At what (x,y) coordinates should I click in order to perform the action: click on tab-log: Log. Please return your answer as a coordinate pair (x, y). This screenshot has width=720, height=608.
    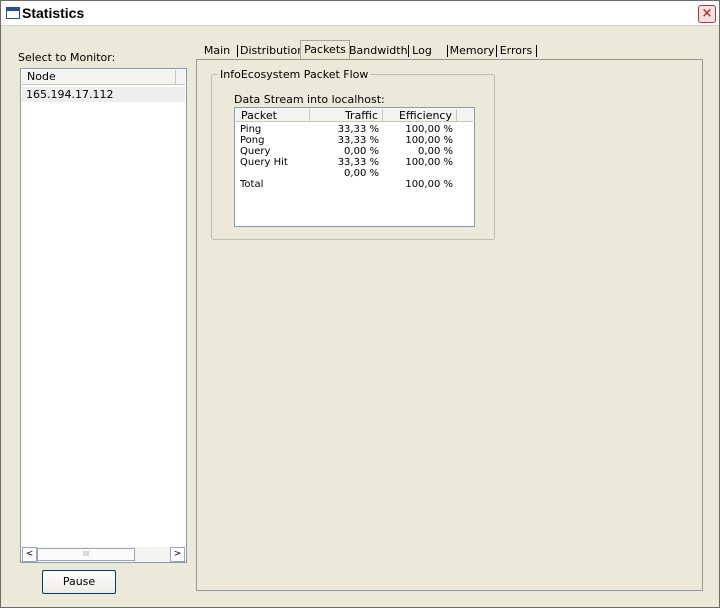
    Looking at the image, I should click on (422, 50).